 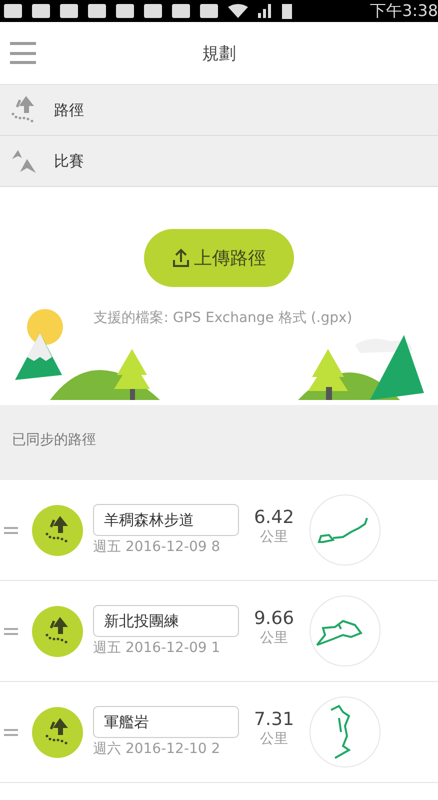 I want to click on upload-button: 上傳路徑, so click(x=219, y=258).